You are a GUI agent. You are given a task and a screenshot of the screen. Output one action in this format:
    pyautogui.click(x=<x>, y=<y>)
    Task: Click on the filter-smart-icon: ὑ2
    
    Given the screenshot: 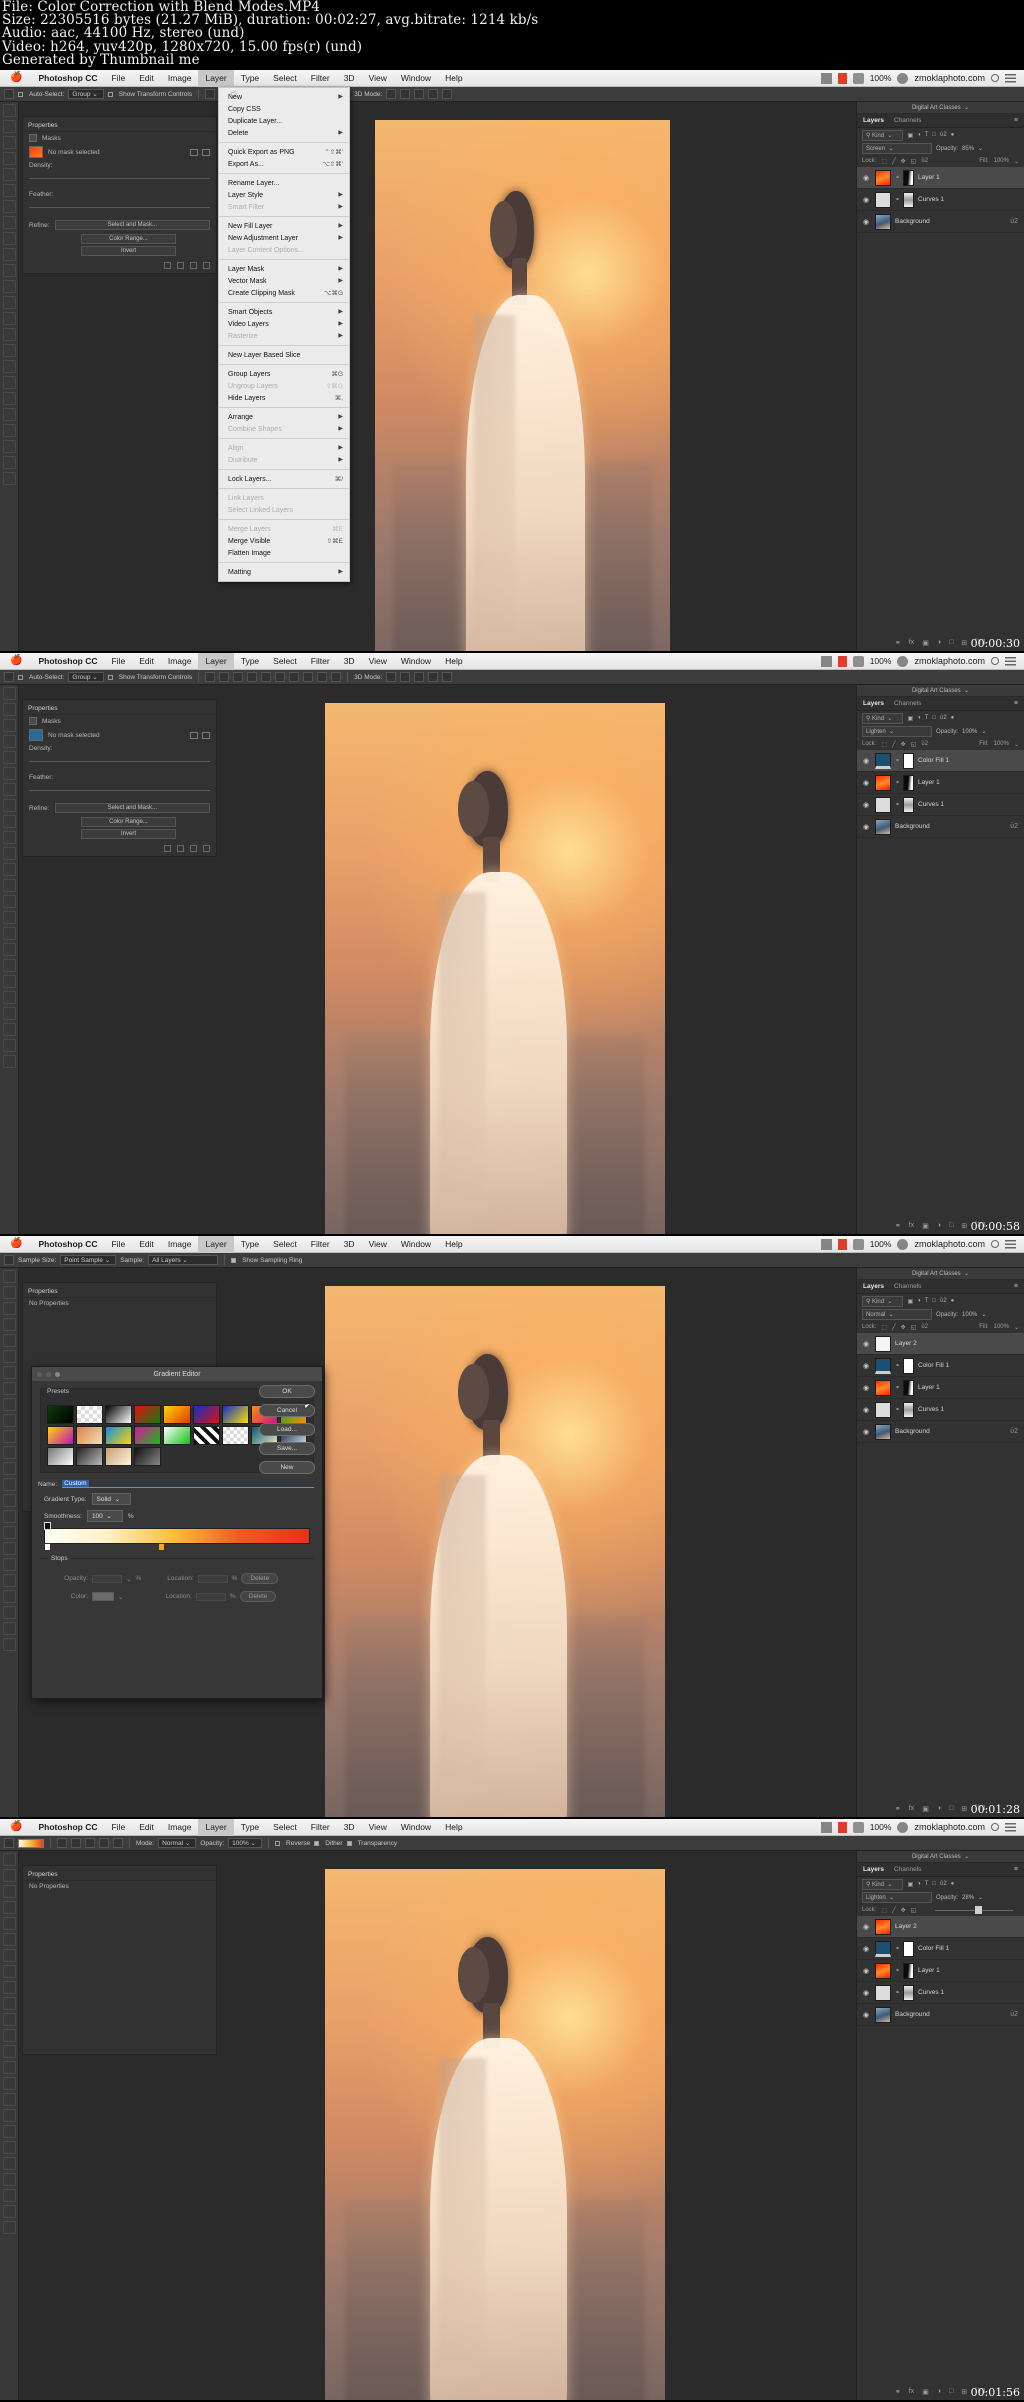 What is the action you would take?
    pyautogui.click(x=943, y=718)
    